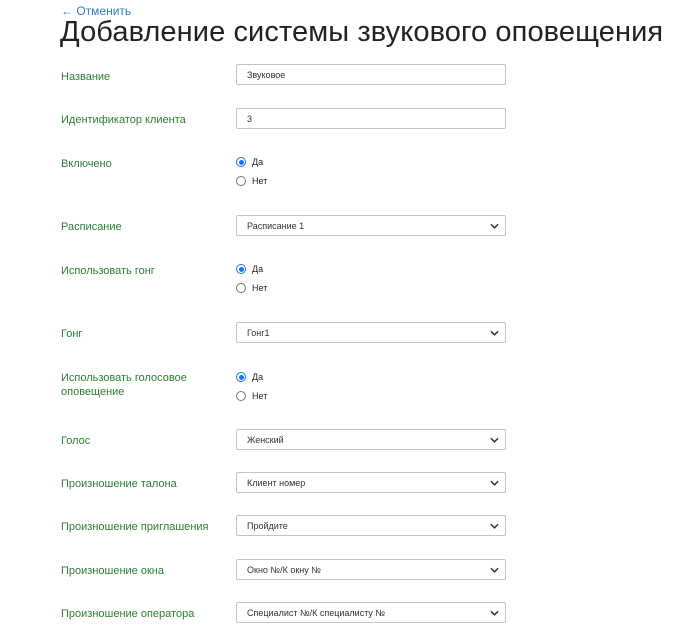 The width and height of the screenshot is (688, 631). What do you see at coordinates (128, 614) in the screenshot?
I see `field-operator-pron-label: Произношение оператора` at bounding box center [128, 614].